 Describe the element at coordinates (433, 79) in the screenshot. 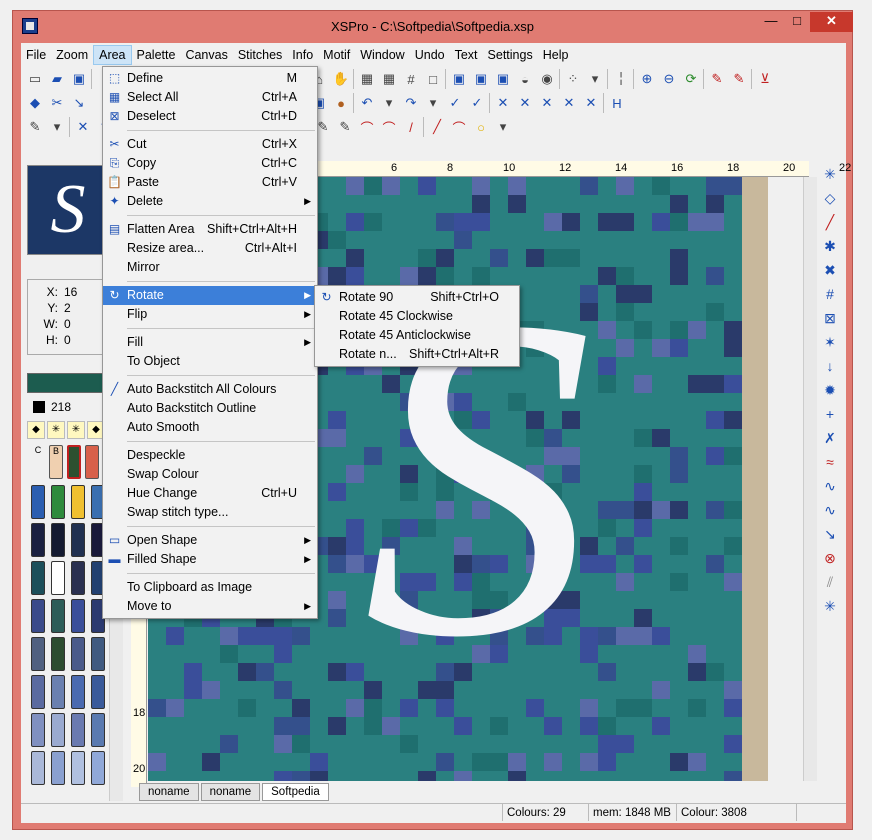

I see `blank-icon: □` at that location.